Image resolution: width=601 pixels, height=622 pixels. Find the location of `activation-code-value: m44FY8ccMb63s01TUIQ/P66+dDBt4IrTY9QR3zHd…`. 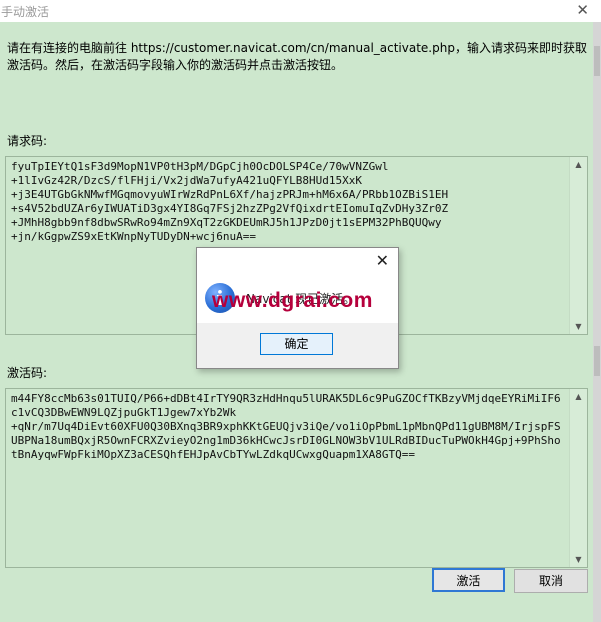

activation-code-value: m44FY8ccMb63s01TUIQ/P66+dDBt4IrTY9QR3zHd… is located at coordinates (296, 427).